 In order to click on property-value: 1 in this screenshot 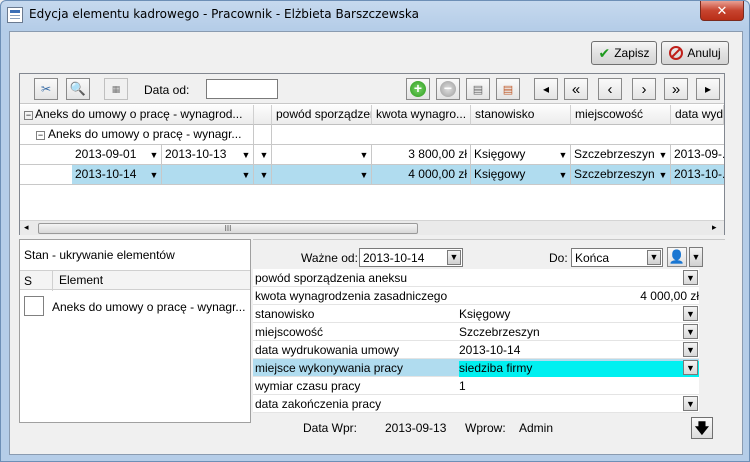, I will do `click(579, 387)`.